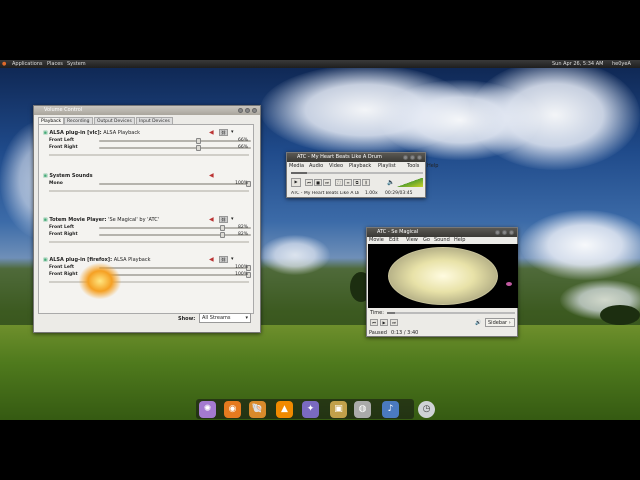  I want to click on stream-app-name: ALSA plug-in [vlc]:, so click(75, 133).